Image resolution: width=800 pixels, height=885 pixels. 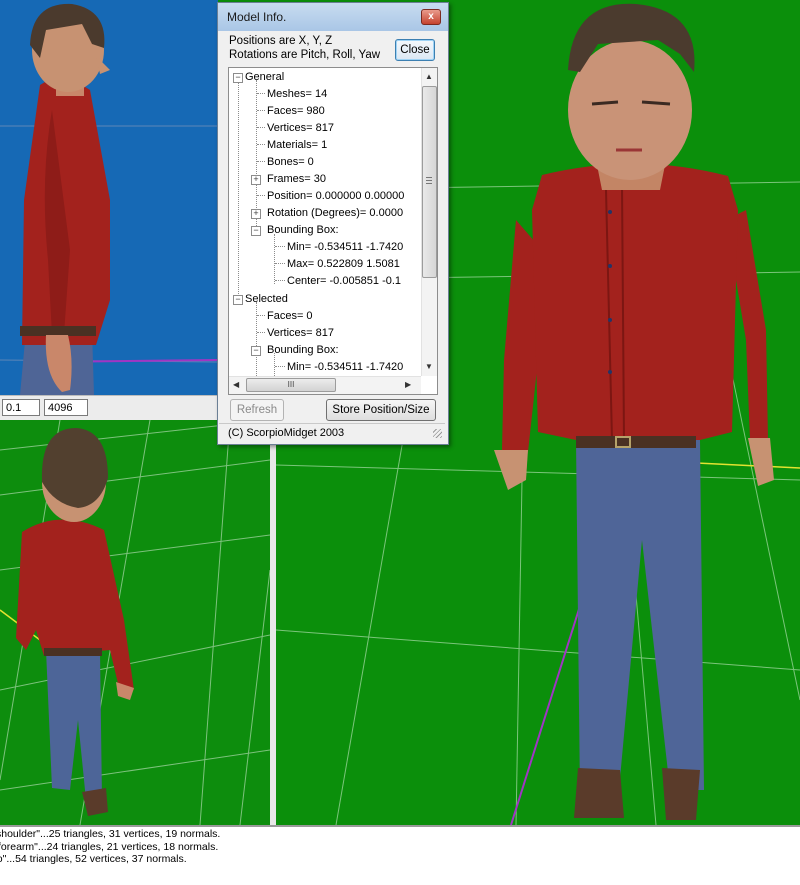 What do you see at coordinates (66, 407) in the screenshot?
I see `far-plane-field: 4096` at bounding box center [66, 407].